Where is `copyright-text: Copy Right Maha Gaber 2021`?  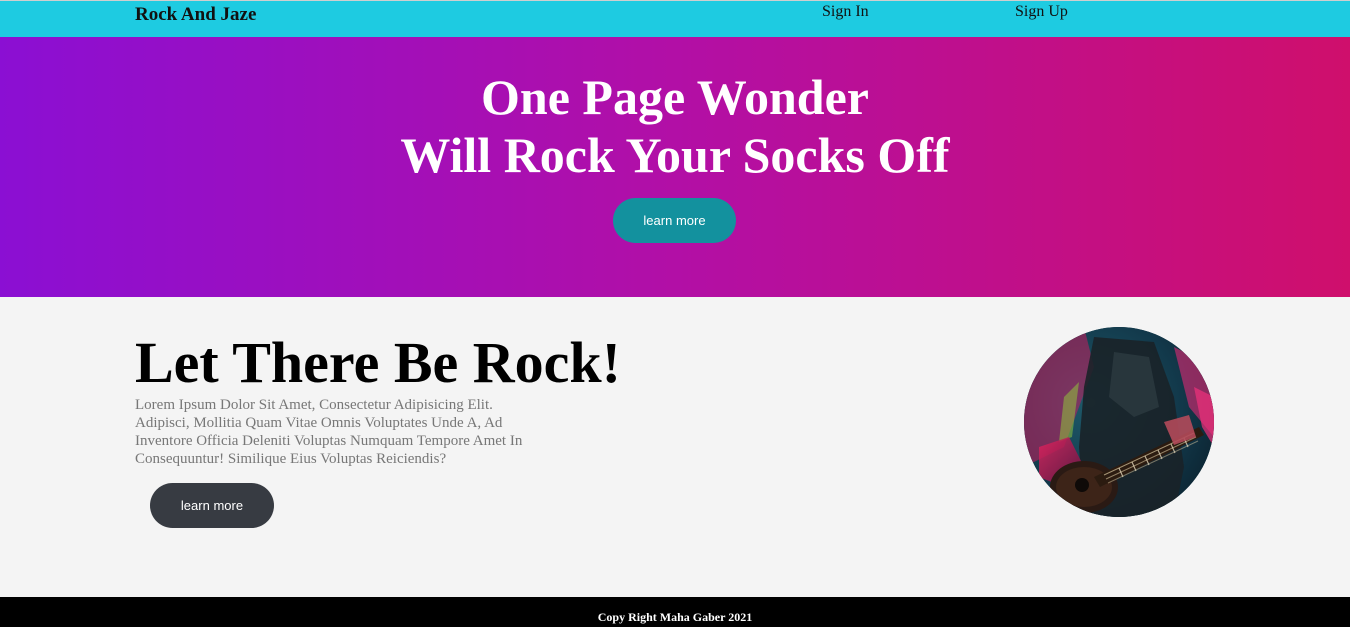 copyright-text: Copy Right Maha Gaber 2021 is located at coordinates (675, 617).